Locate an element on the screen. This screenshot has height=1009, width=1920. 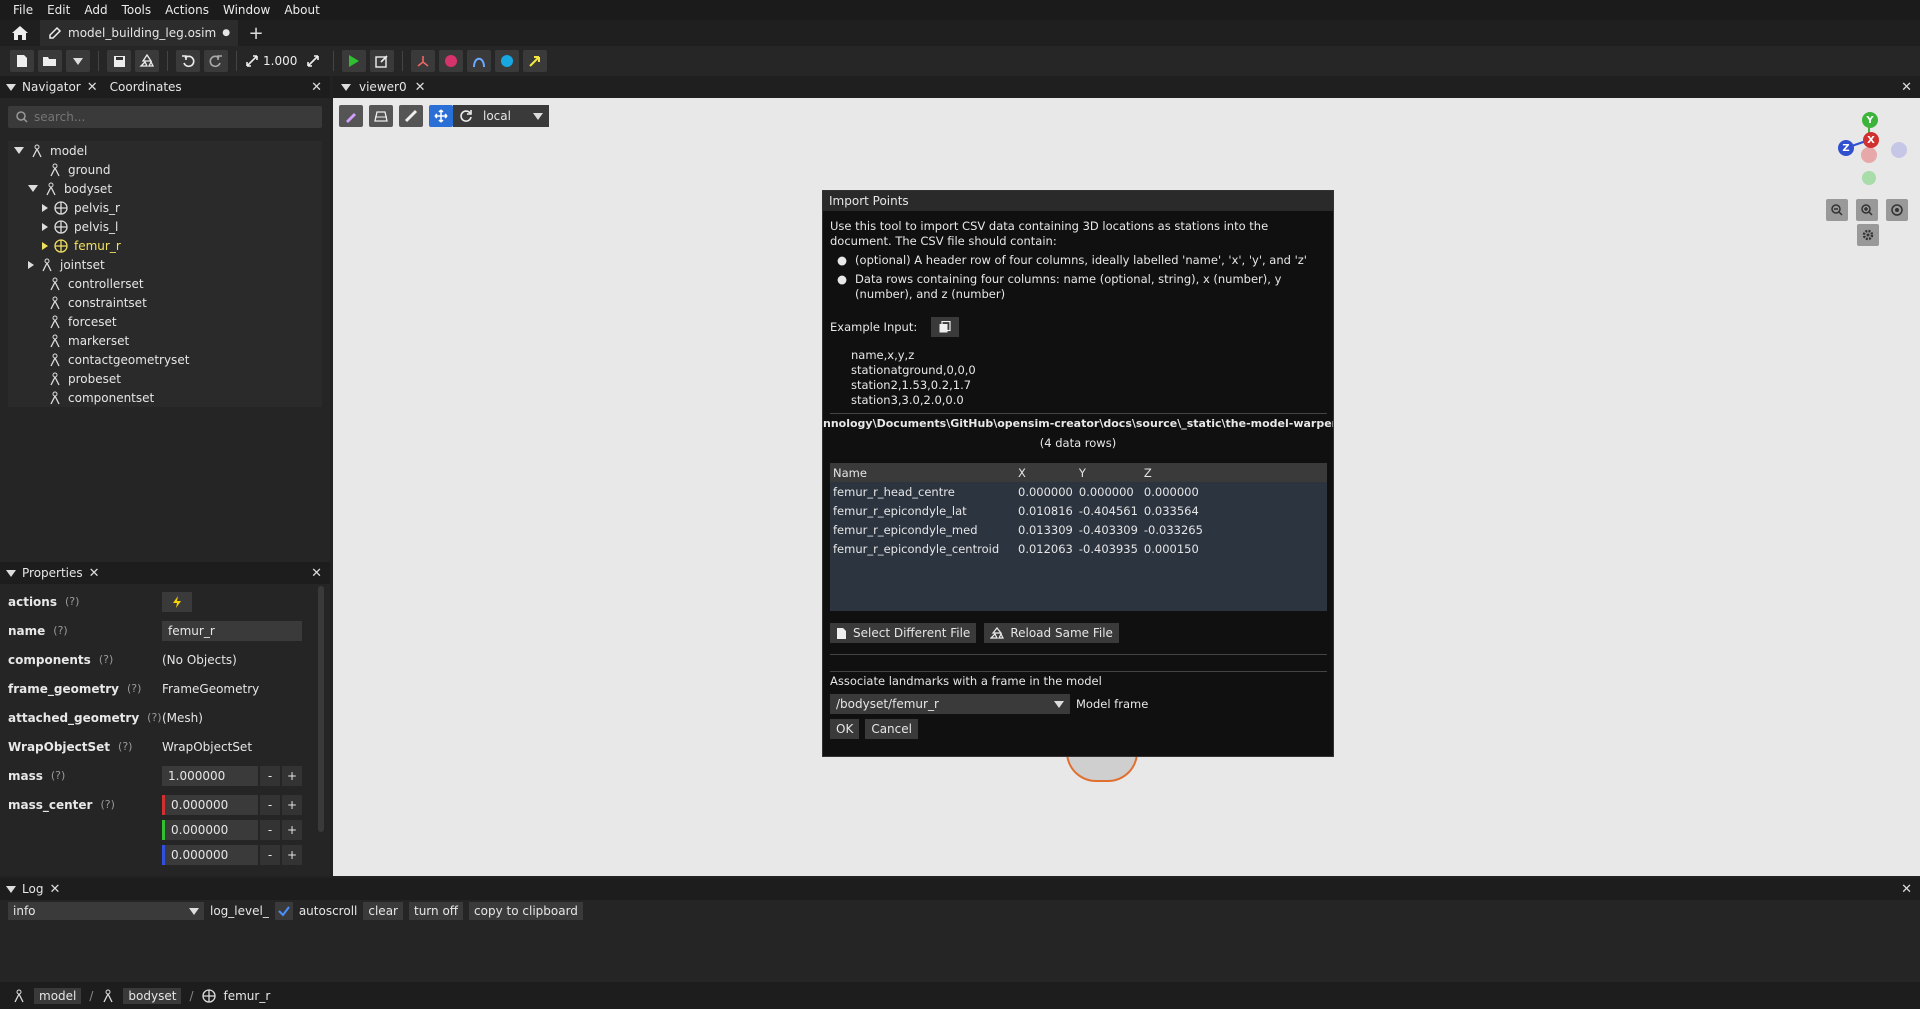
toggle-frames-button is located at coordinates (423, 61).